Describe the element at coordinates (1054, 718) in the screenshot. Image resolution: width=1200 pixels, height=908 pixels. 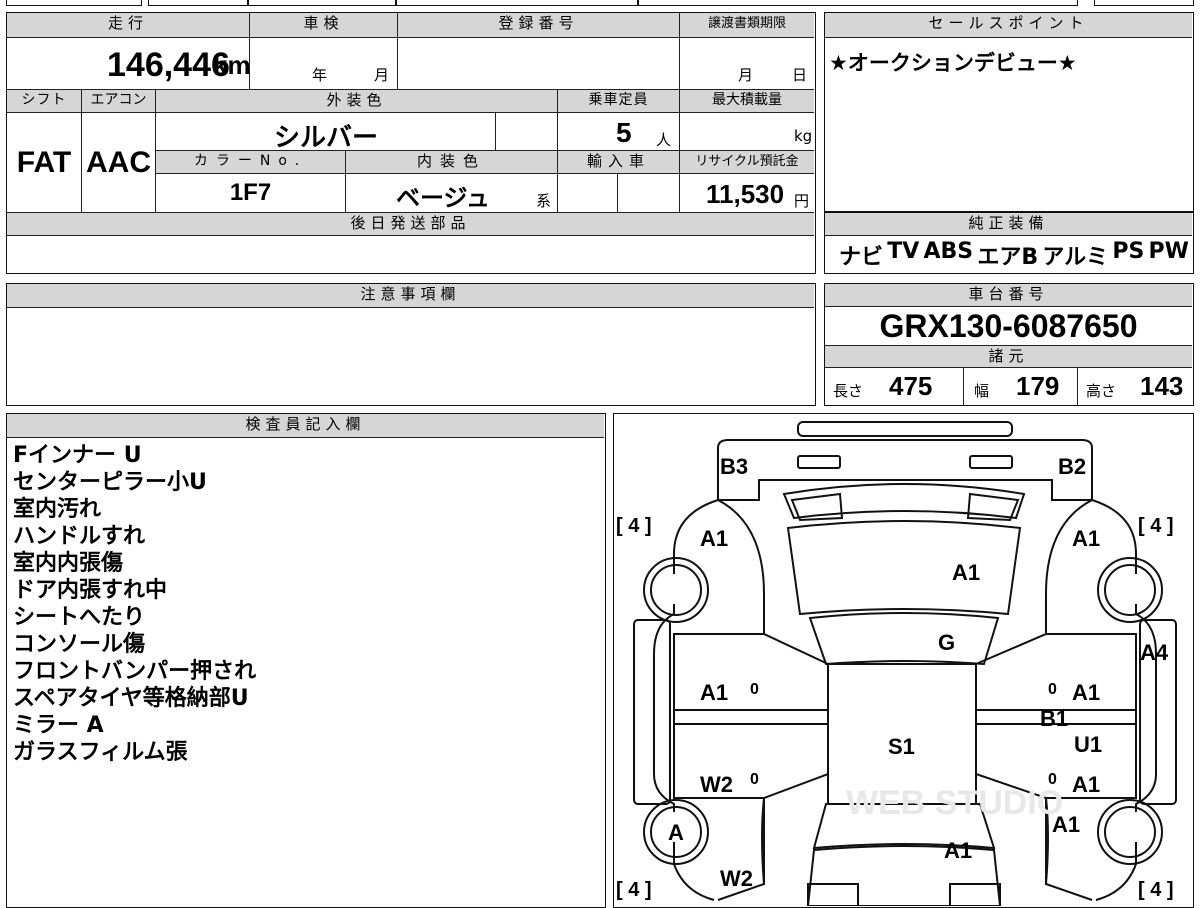
I see `damage-mark: B1` at that location.